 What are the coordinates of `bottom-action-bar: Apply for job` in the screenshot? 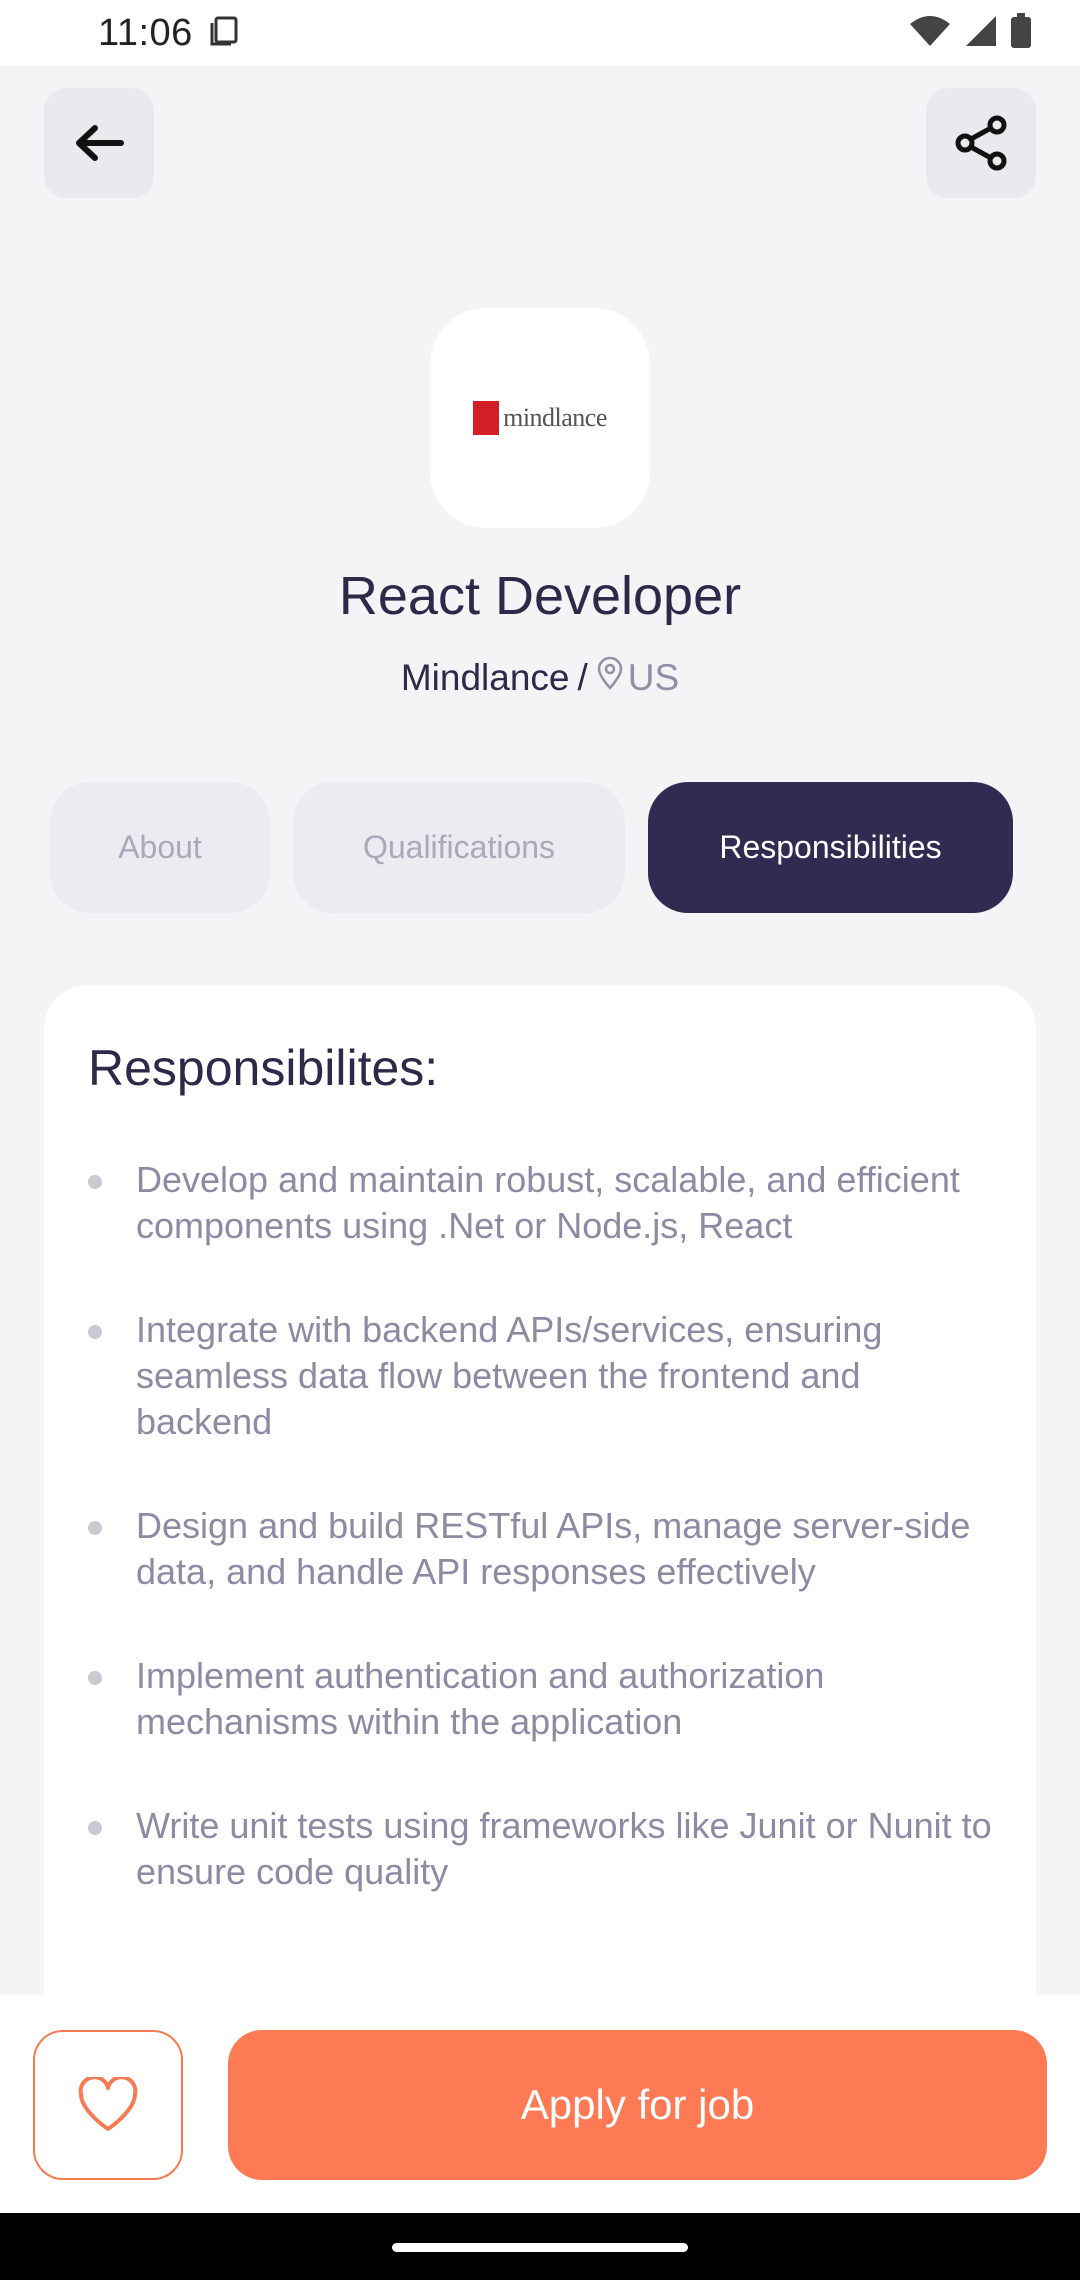 It's located at (540, 2104).